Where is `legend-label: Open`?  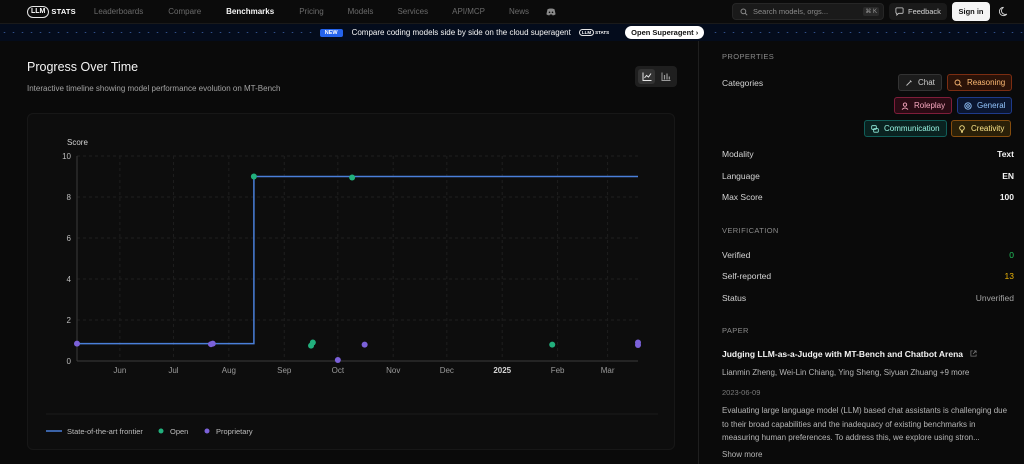
legend-label: Open is located at coordinates (179, 431).